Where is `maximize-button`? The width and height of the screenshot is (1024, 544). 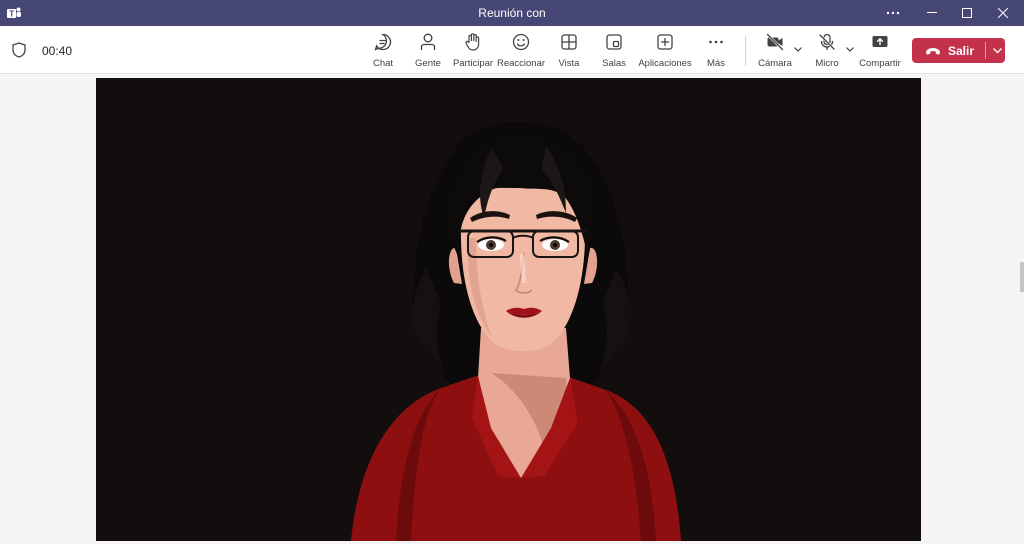 maximize-button is located at coordinates (967, 13).